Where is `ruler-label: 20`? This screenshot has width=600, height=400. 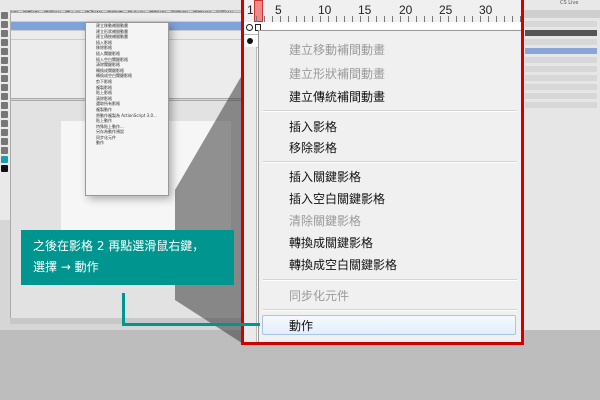 ruler-label: 20 is located at coordinates (406, 10).